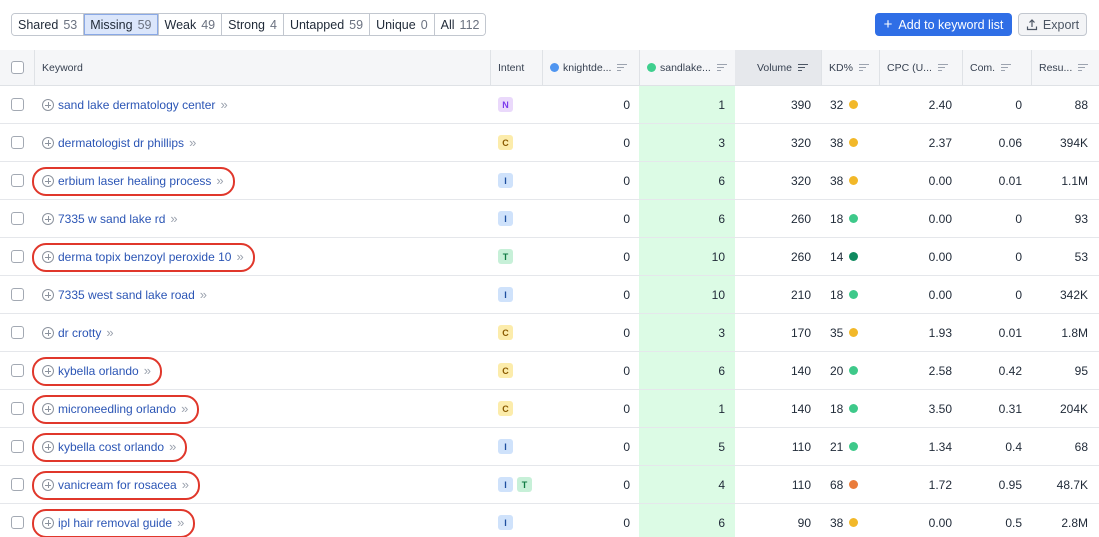  Describe the element at coordinates (778, 67) in the screenshot. I see `col-volume: Volume` at that location.